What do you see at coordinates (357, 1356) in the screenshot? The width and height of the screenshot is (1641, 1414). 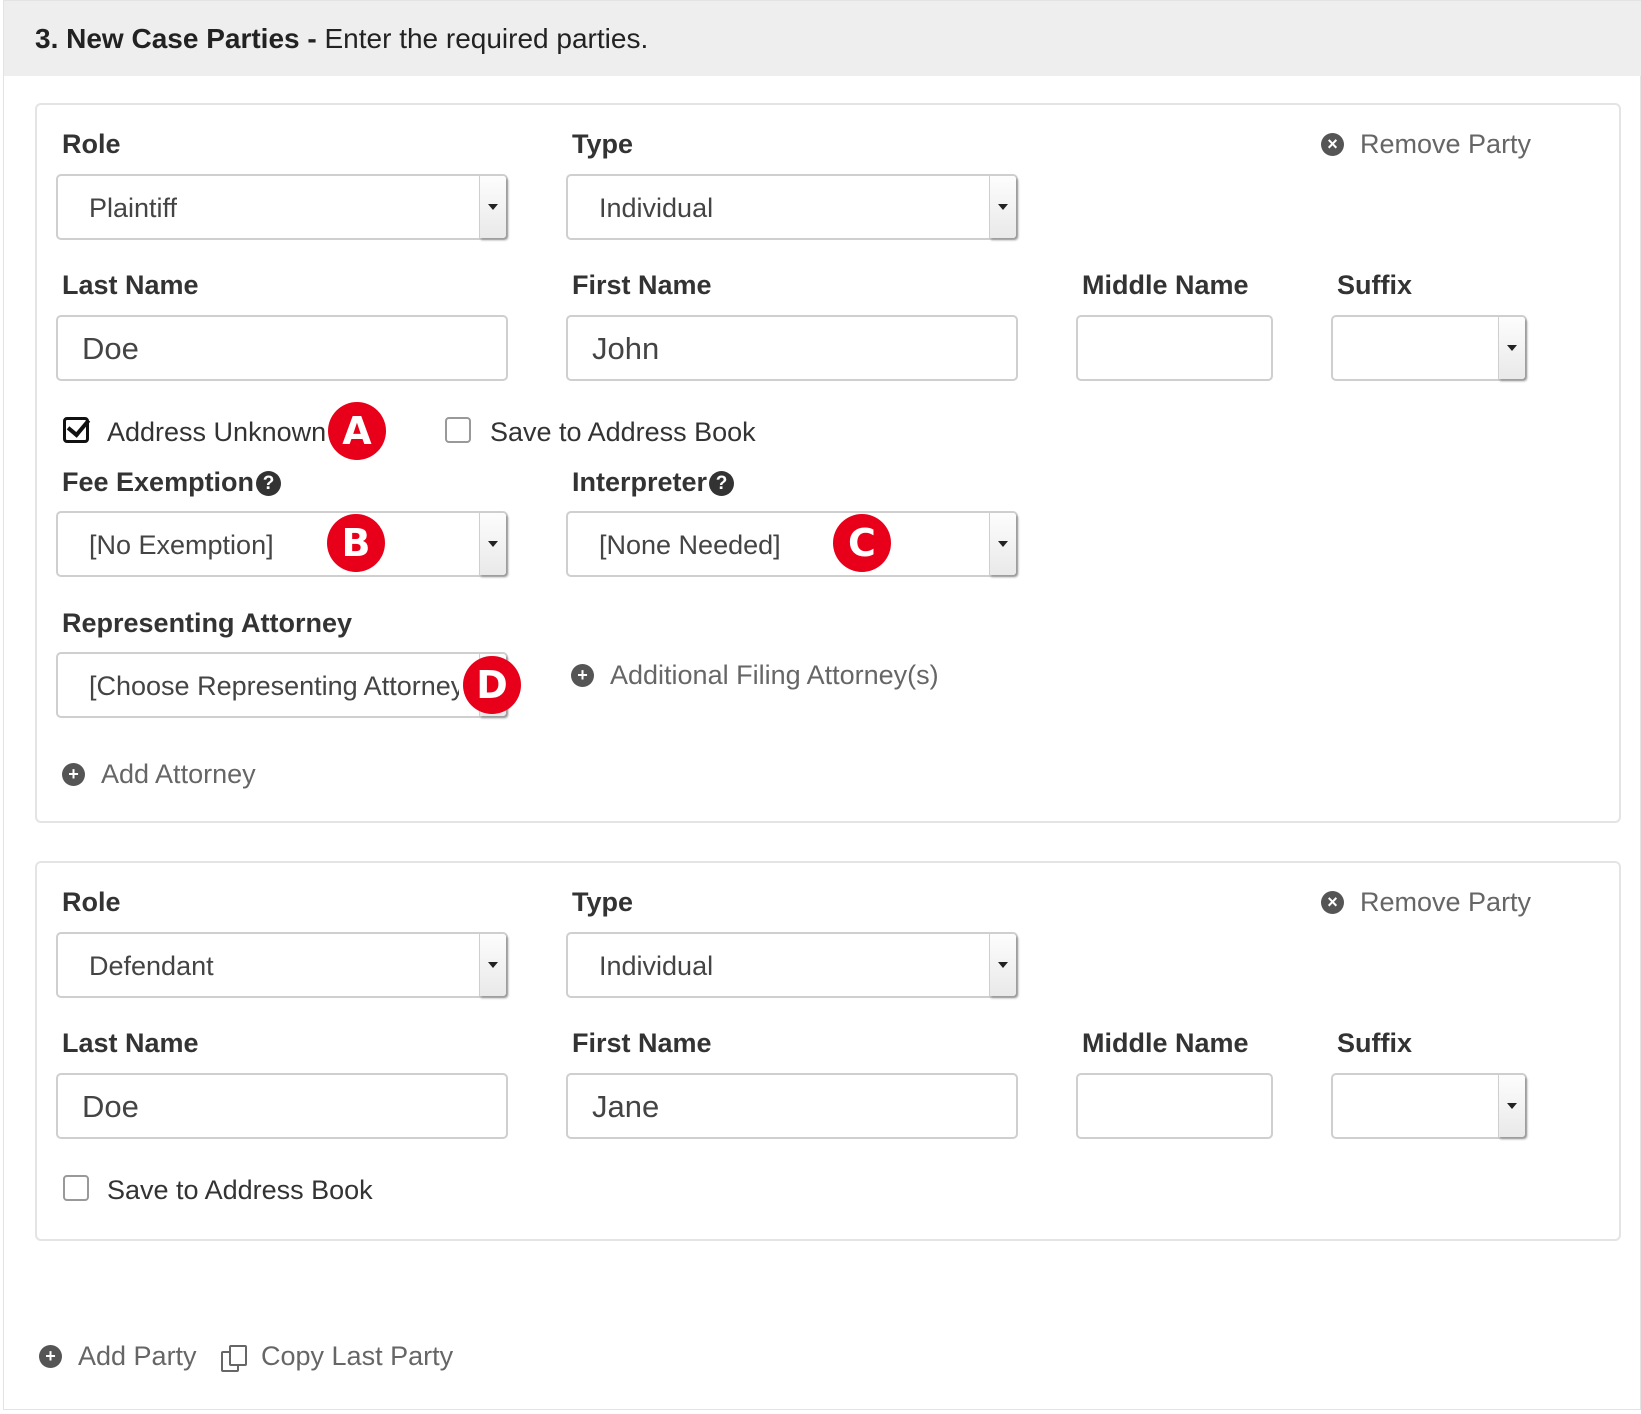 I see `copy-last-party-label: Copy Last Party` at bounding box center [357, 1356].